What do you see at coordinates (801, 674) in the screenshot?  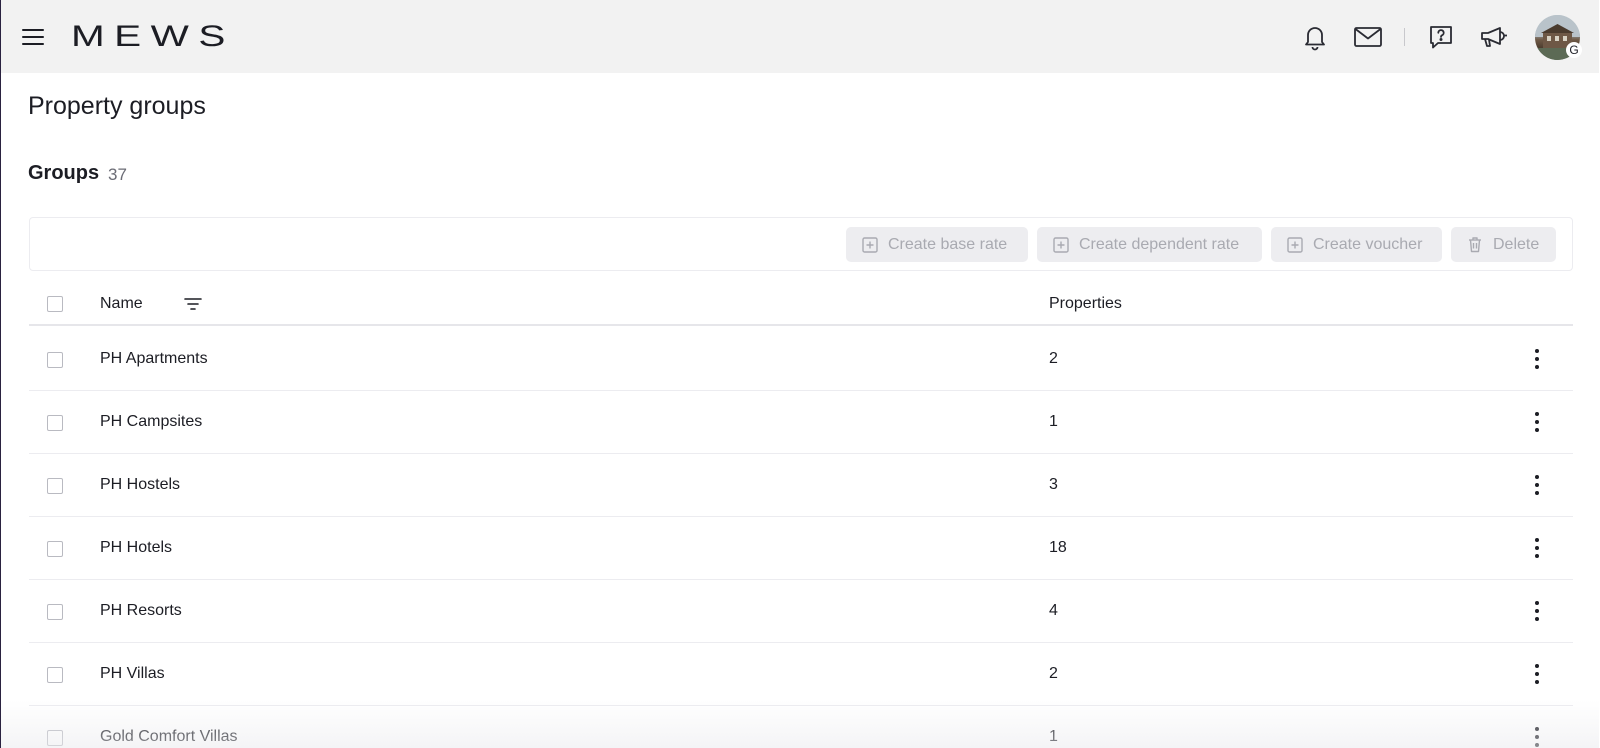 I see `table-row: PH Villas 2` at bounding box center [801, 674].